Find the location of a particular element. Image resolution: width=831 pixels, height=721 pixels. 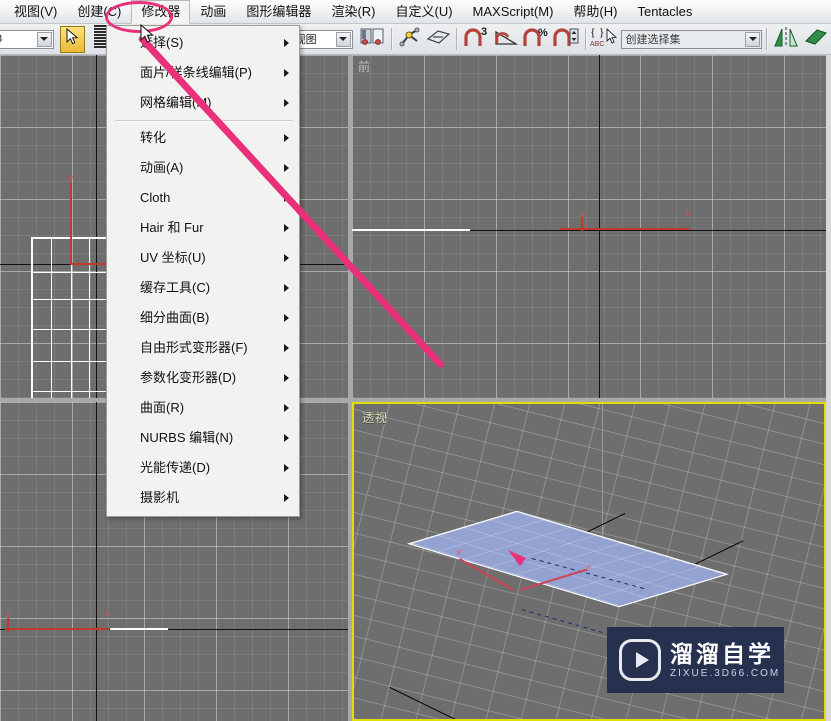

angle-snap-icon is located at coordinates (506, 39).